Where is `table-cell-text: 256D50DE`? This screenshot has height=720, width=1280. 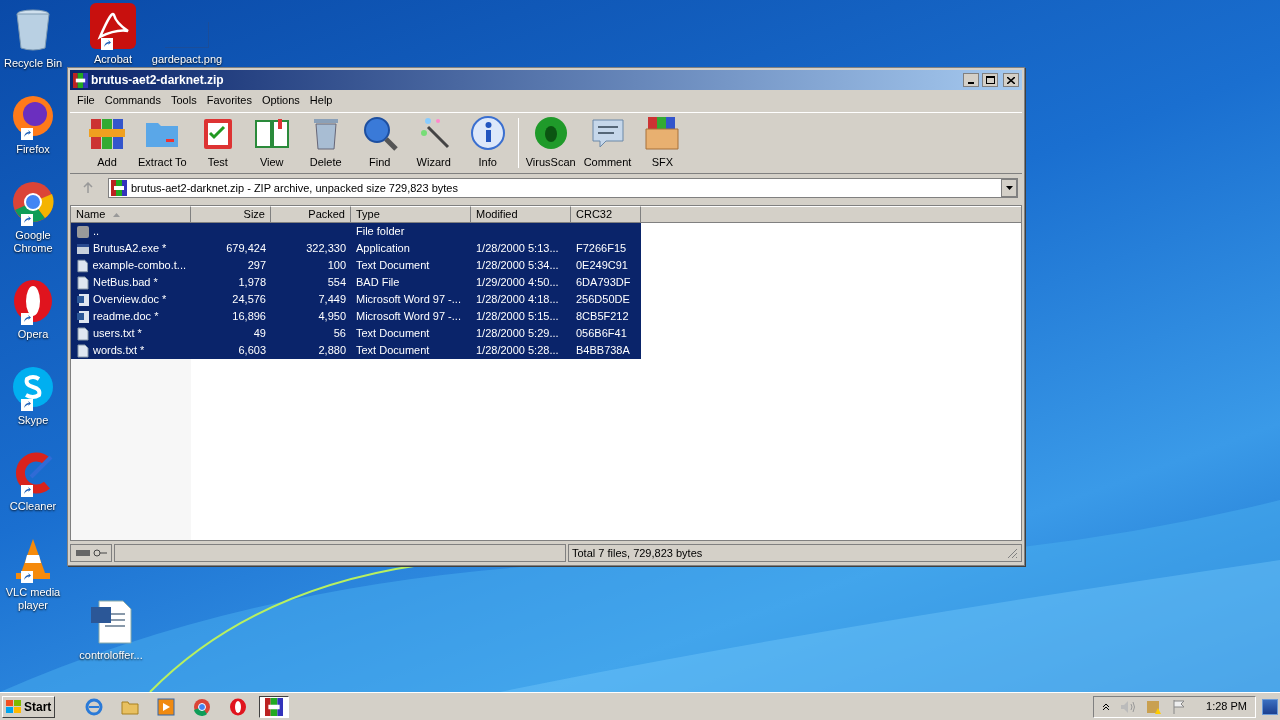 table-cell-text: 256D50DE is located at coordinates (603, 300).